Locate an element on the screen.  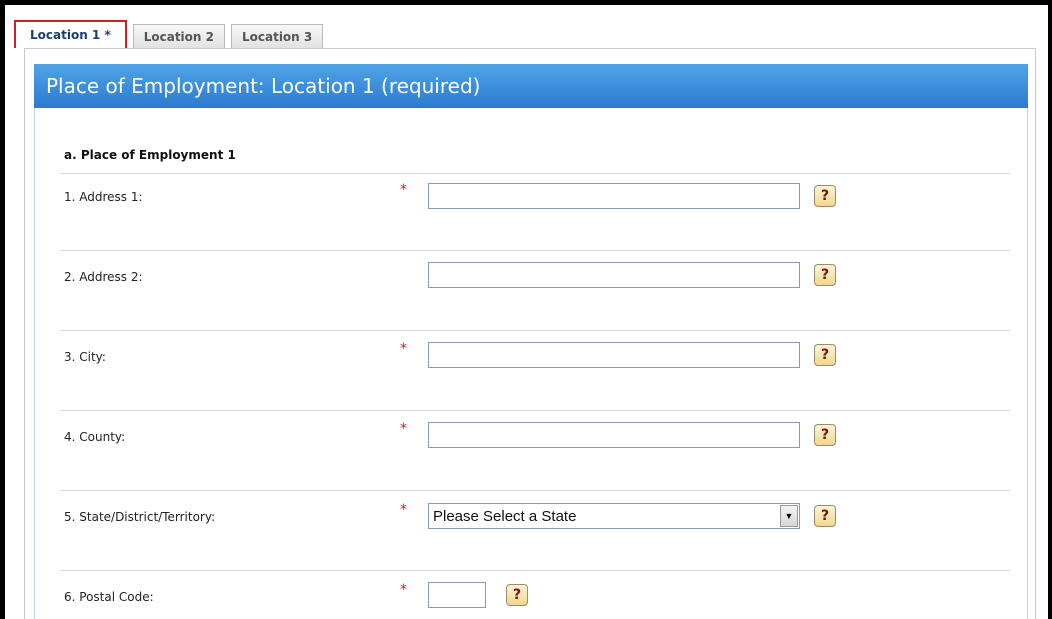
window-top-border is located at coordinates (526, 2).